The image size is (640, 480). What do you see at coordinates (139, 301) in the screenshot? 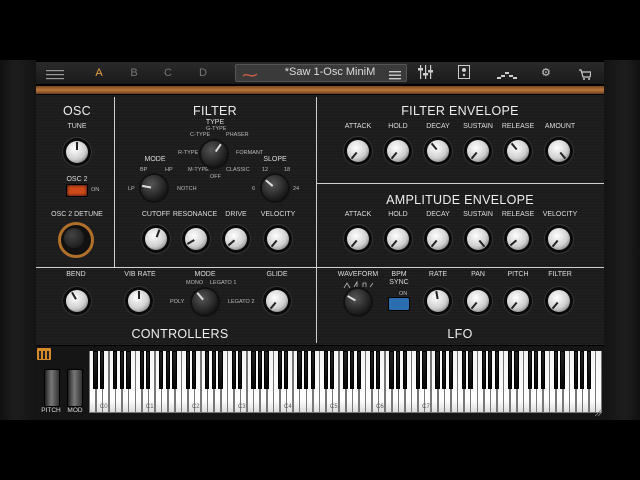
I see `vib-rate-knob` at bounding box center [139, 301].